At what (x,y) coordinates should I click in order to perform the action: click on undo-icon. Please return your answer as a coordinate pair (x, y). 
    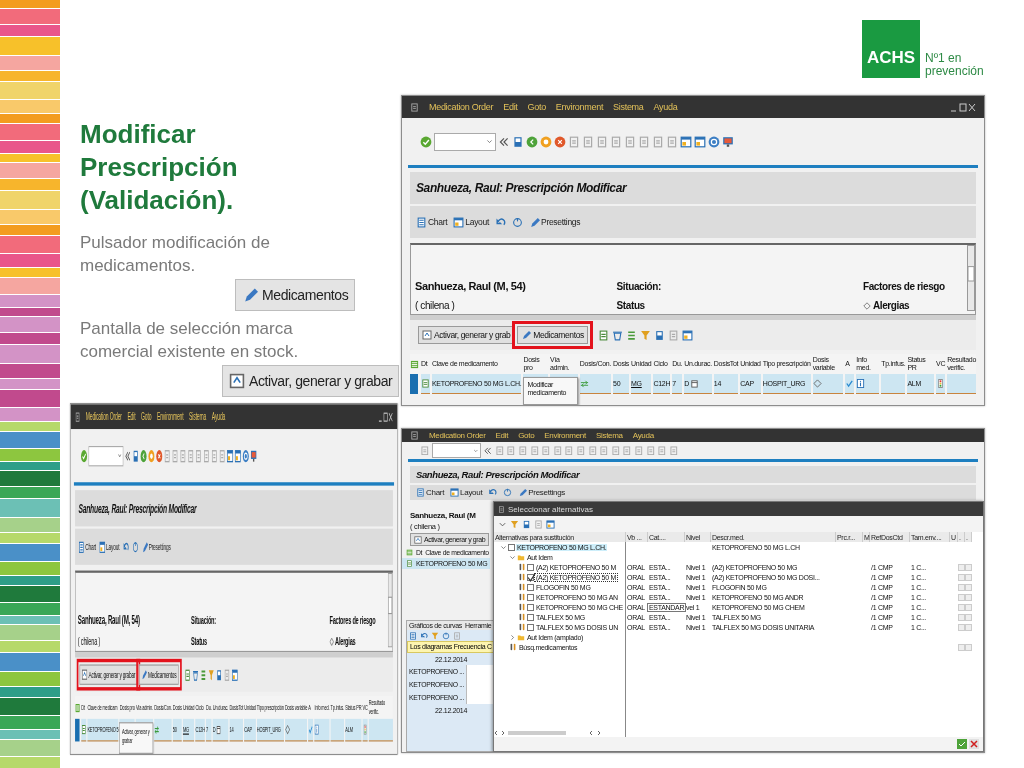
    Looking at the image, I should click on (493, 492).